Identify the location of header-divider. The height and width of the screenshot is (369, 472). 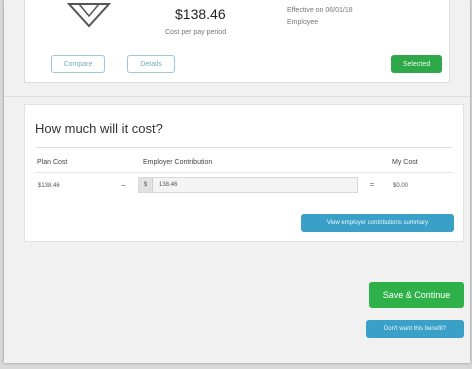
(244, 172).